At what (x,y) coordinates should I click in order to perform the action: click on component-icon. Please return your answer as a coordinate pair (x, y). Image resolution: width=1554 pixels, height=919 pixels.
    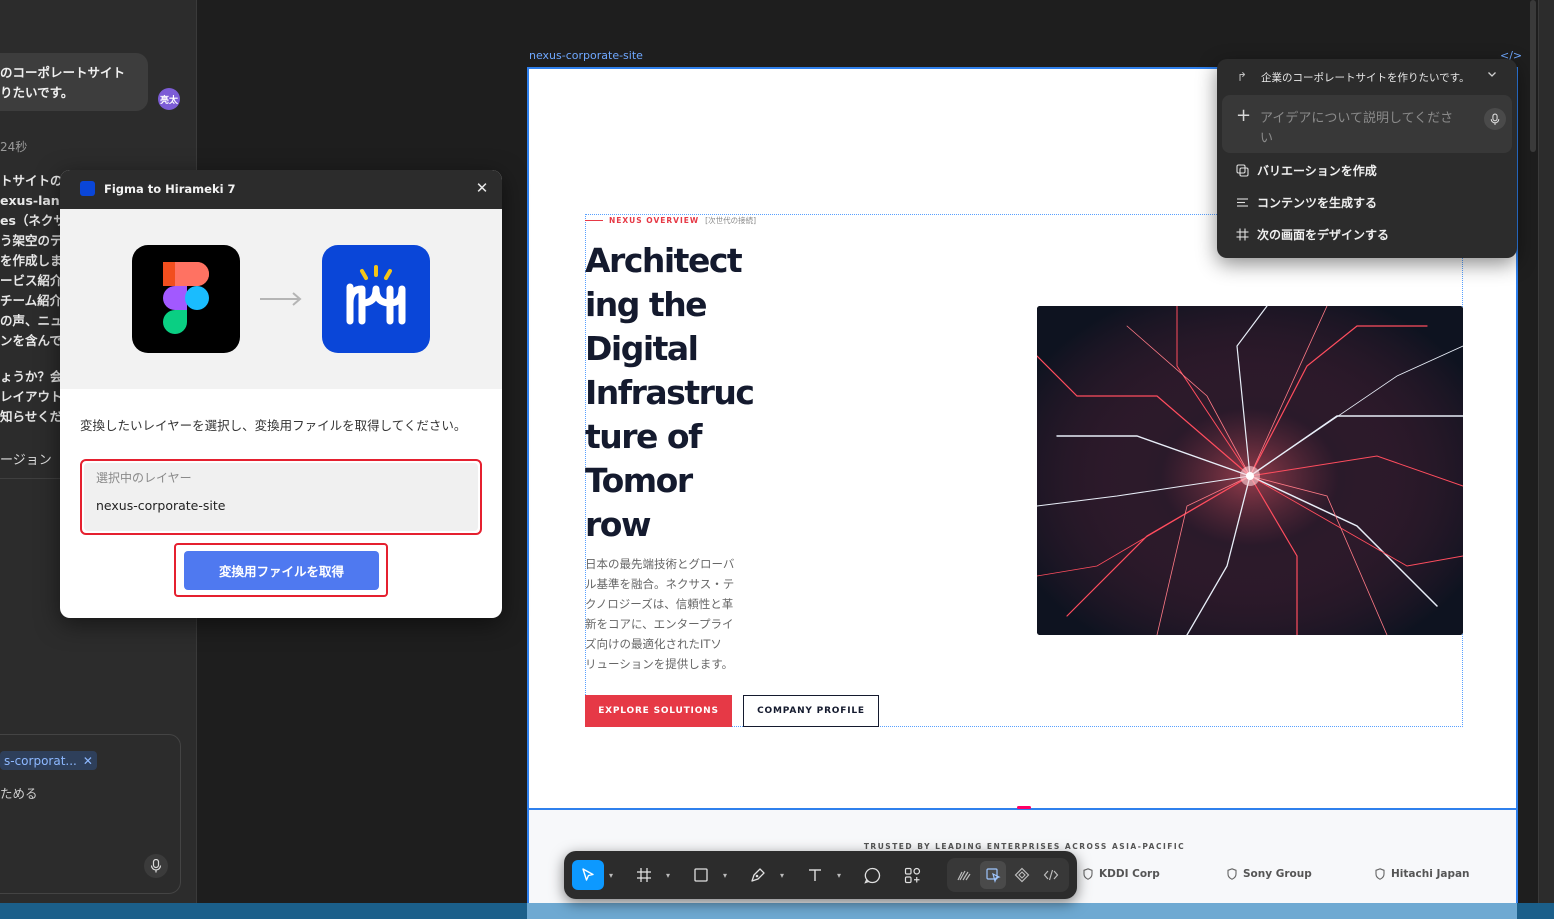
    Looking at the image, I should click on (1022, 875).